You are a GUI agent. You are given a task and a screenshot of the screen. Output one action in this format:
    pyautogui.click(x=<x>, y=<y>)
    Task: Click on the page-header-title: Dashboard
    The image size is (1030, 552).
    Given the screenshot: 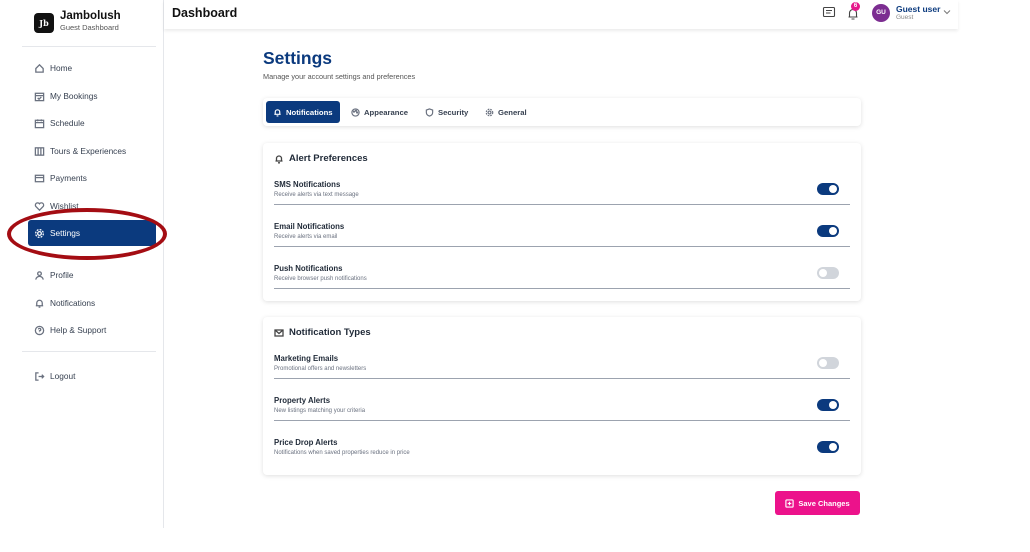 What is the action you would take?
    pyautogui.click(x=205, y=13)
    